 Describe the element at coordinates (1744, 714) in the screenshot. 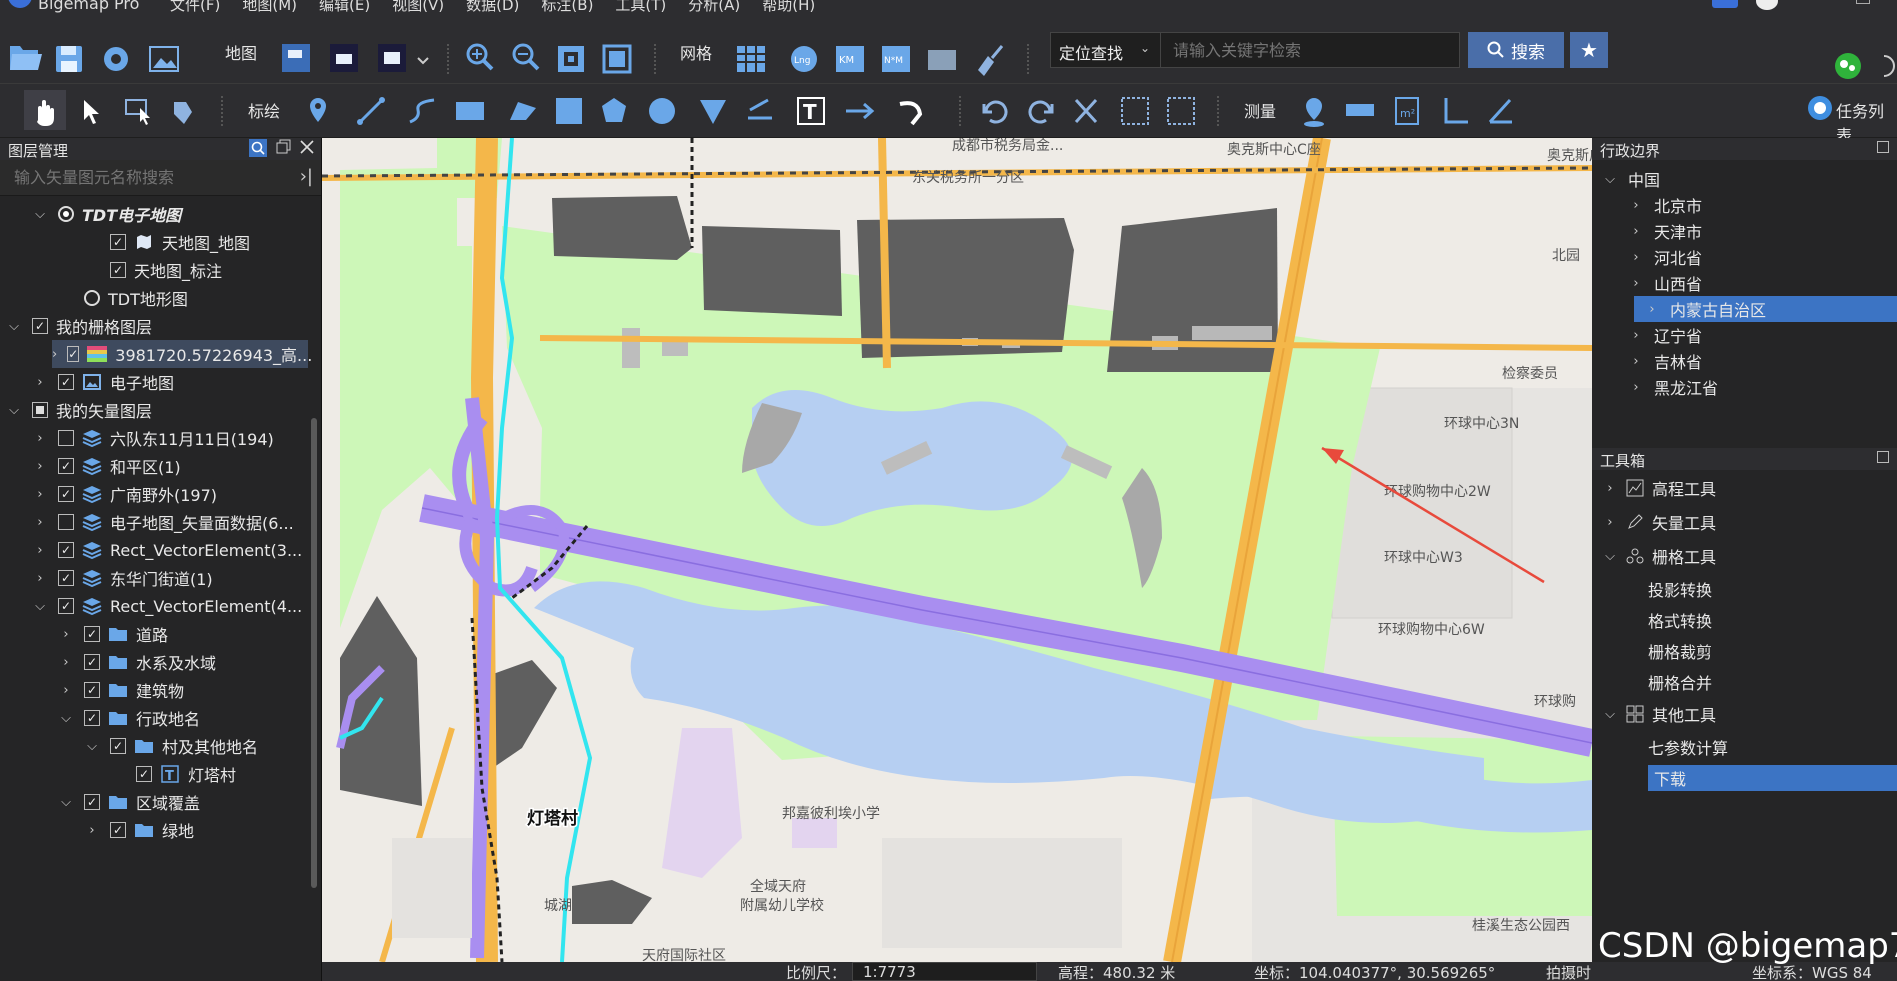

I see `toolbox-group: ⌵ 其他工具` at that location.